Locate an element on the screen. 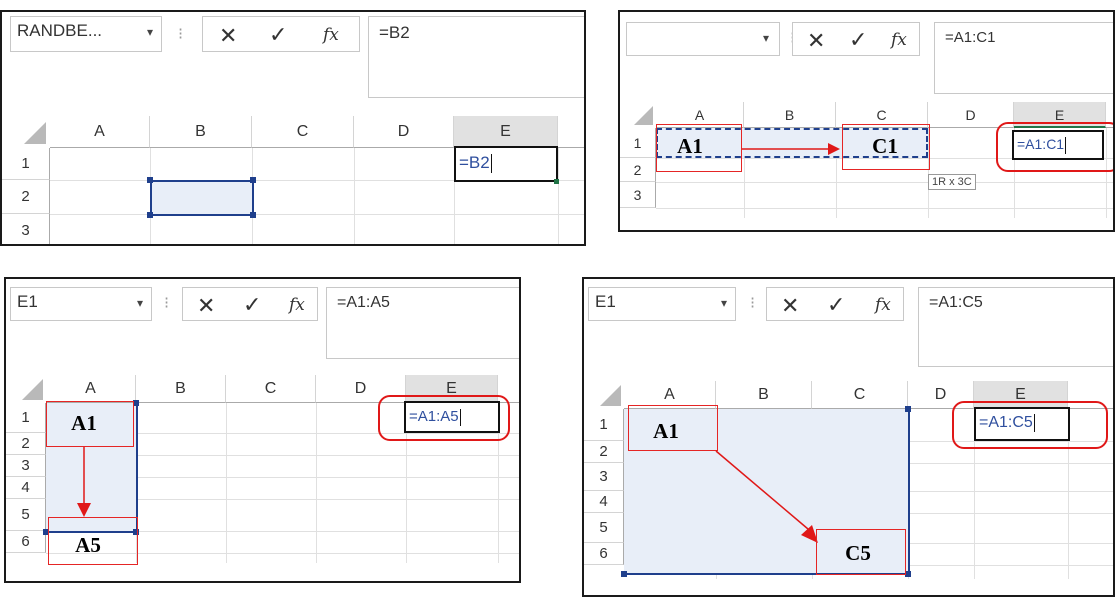 The image size is (1115, 597). fill-handle is located at coordinates (556, 181).